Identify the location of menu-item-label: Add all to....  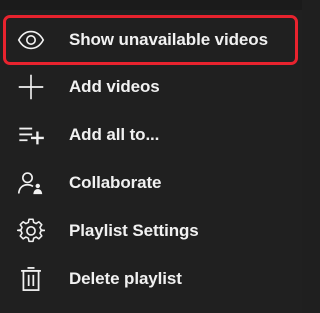
(114, 134).